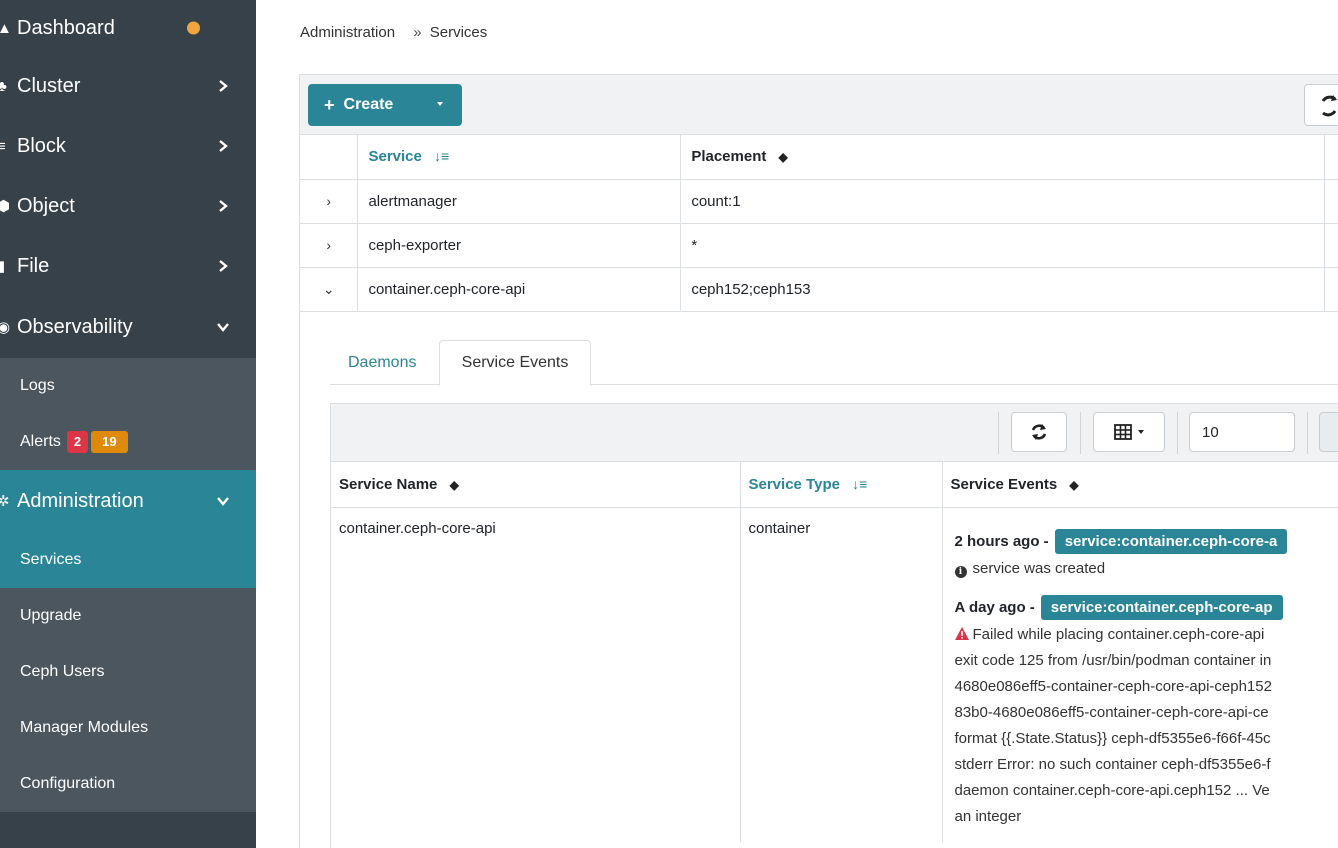  What do you see at coordinates (3, 266) in the screenshot?
I see `file-icon: ▮` at bounding box center [3, 266].